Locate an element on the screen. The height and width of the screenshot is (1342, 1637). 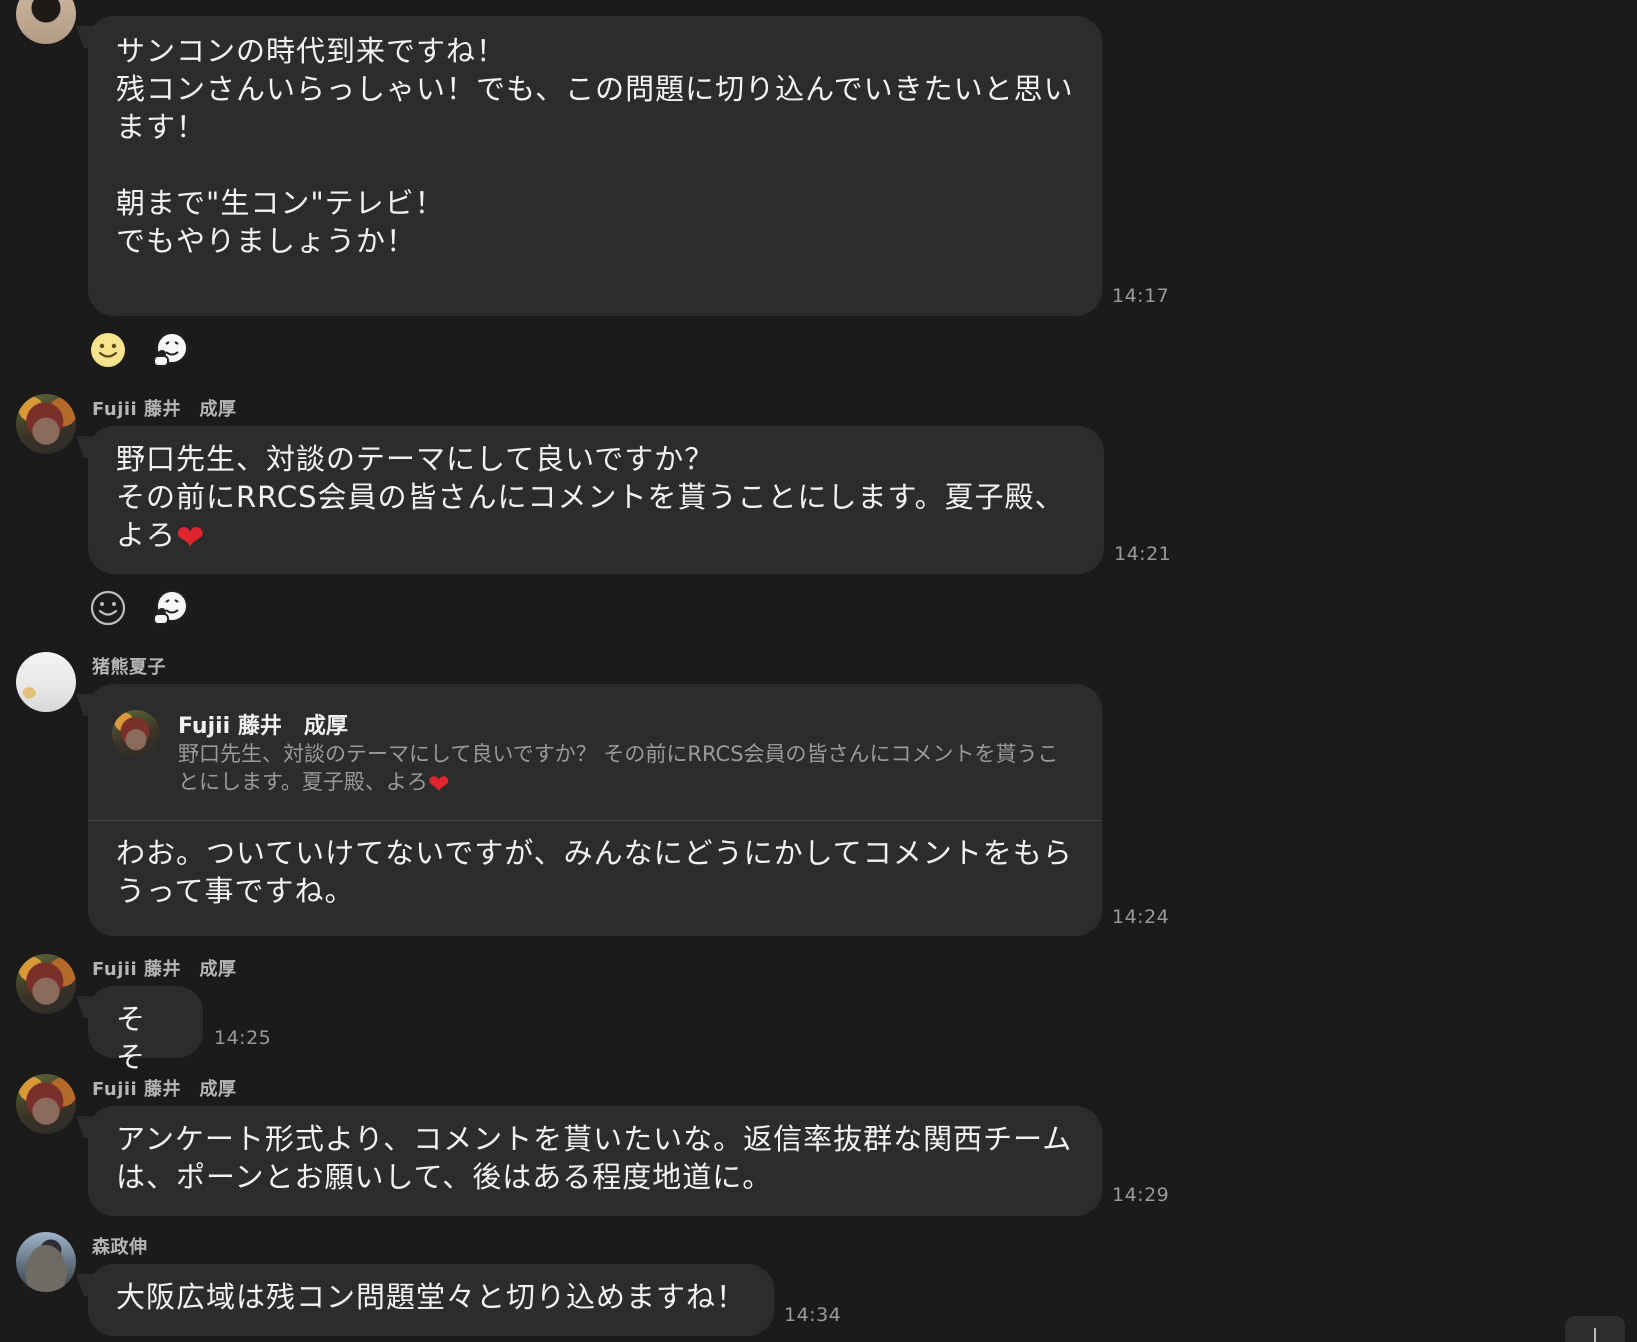
message-time: 14:21 is located at coordinates (1143, 554).